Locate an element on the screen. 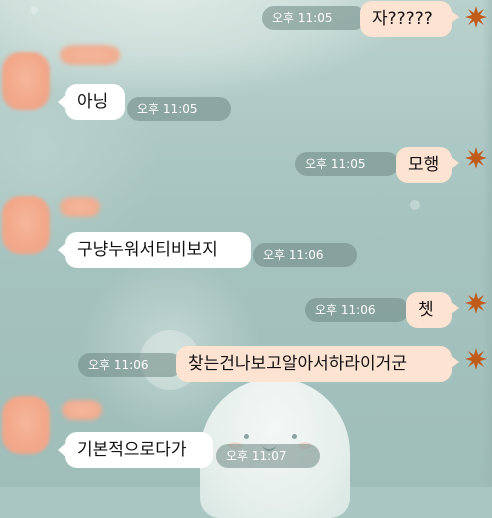 The height and width of the screenshot is (518, 492). message-bubble-outgoing: 찾는건나보고알아서하라이거군 is located at coordinates (314, 364).